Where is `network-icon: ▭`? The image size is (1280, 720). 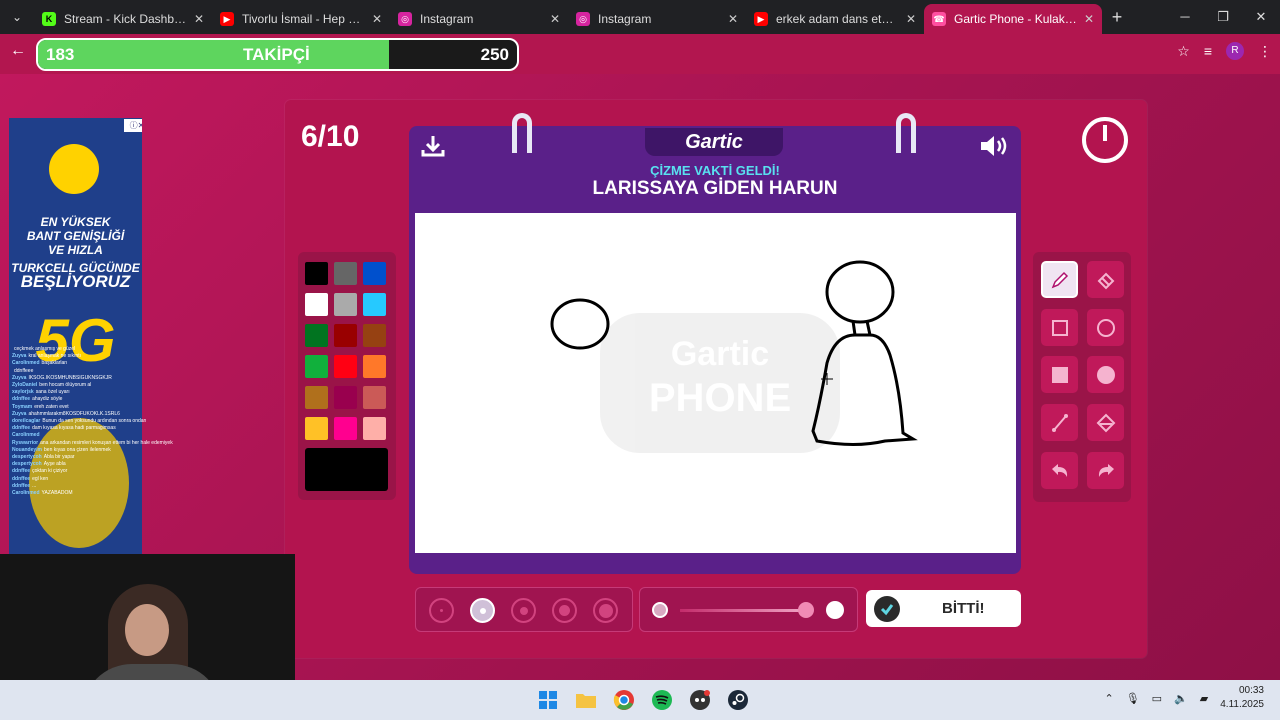
network-icon: ▭ is located at coordinates (1157, 698).